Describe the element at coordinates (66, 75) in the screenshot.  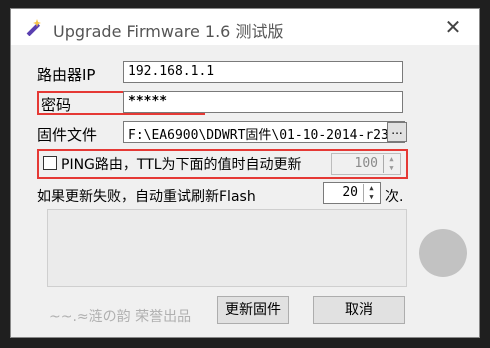
I see `router-ip-label: 路由器IP` at that location.